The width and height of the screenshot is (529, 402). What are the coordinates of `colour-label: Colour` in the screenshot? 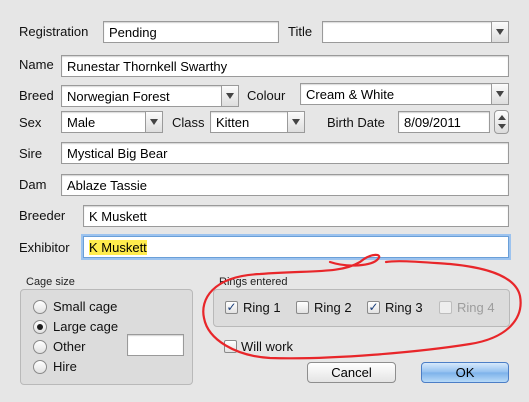 It's located at (266, 95).